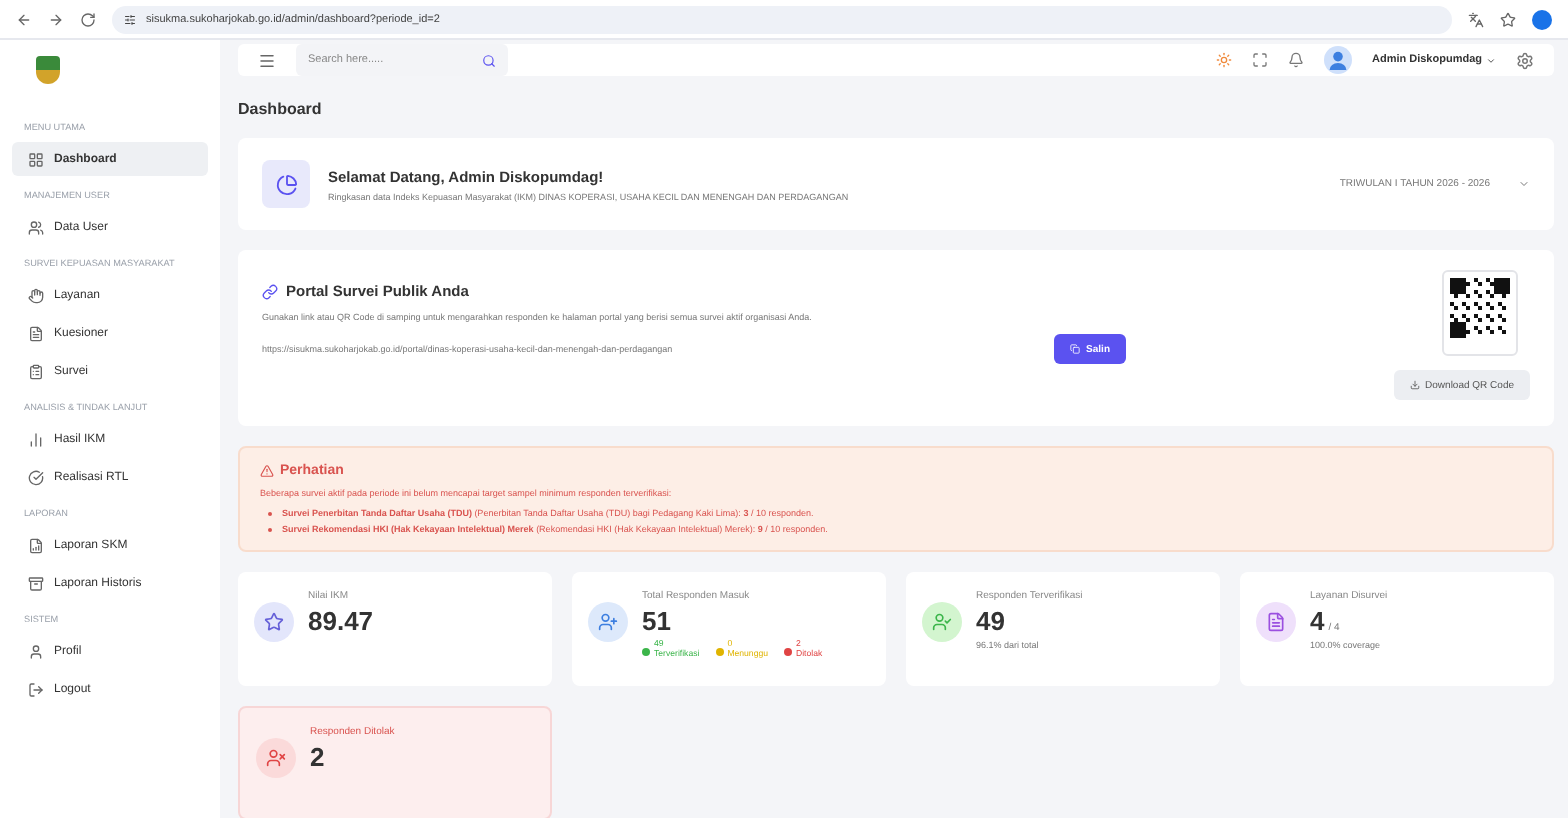  What do you see at coordinates (317, 757) in the screenshot?
I see `stat-value: 2` at bounding box center [317, 757].